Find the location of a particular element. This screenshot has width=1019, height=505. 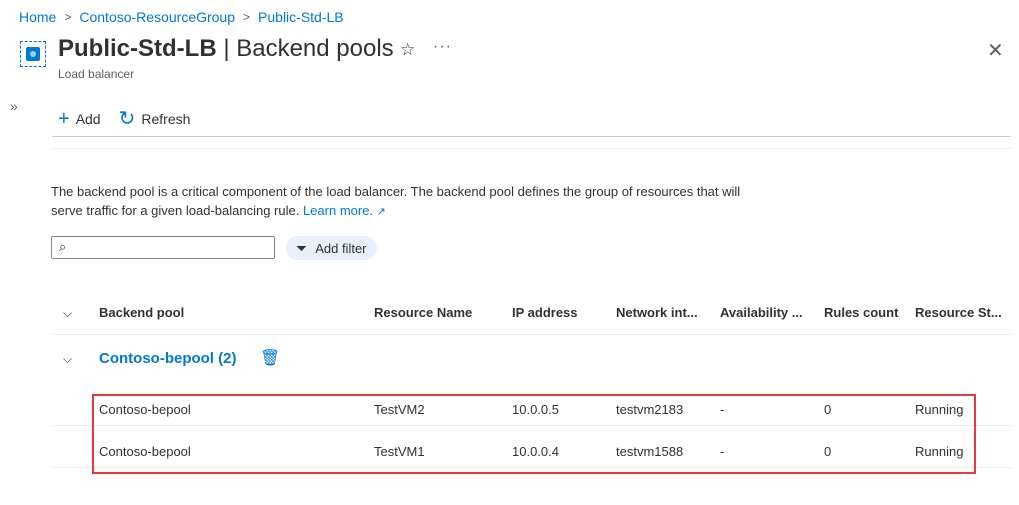

more-icon: ··· is located at coordinates (442, 47).